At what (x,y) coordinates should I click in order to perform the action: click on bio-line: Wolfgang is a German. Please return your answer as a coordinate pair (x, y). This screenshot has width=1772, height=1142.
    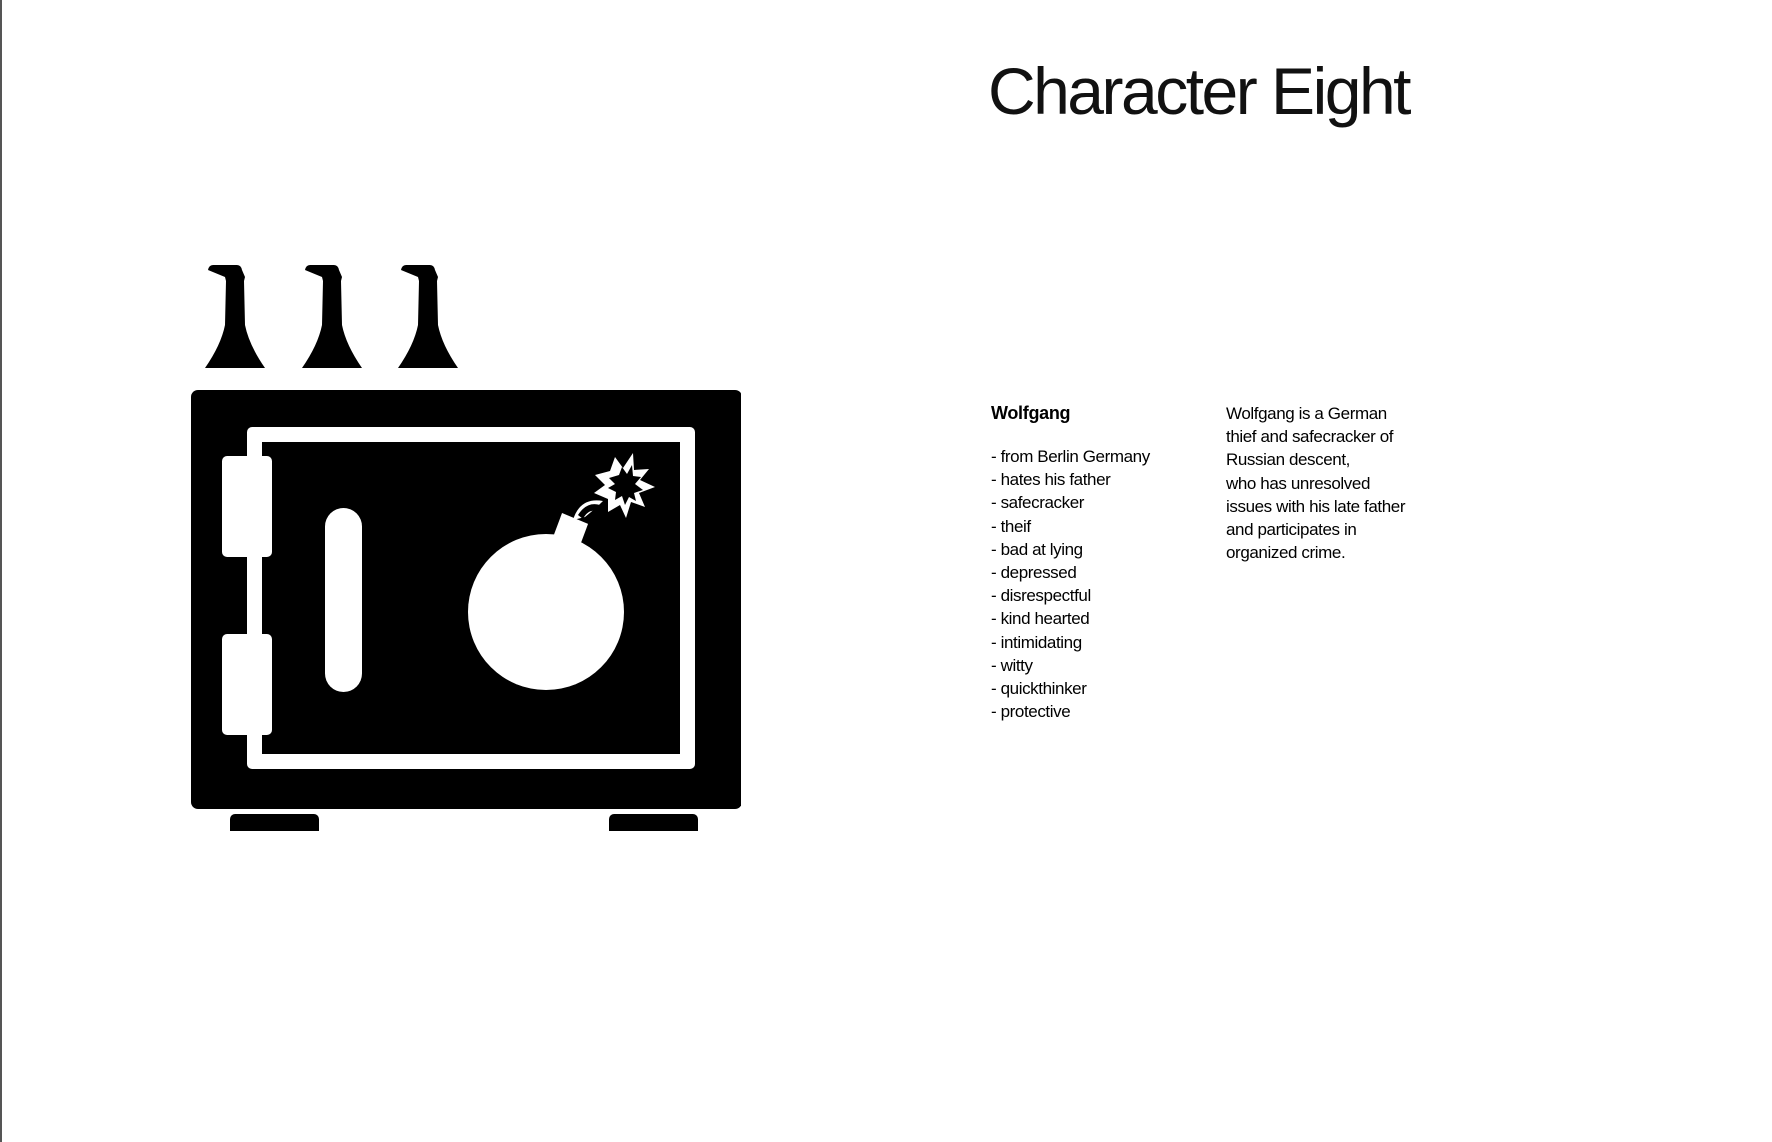
    Looking at the image, I should click on (1306, 413).